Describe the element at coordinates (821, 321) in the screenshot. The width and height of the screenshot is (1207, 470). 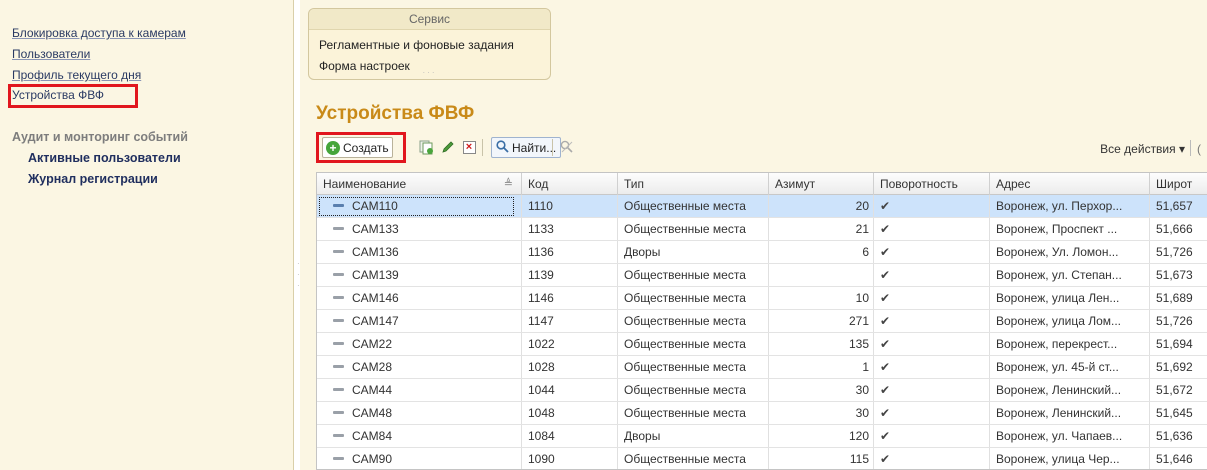
I see `cell-azimuth: 271` at that location.